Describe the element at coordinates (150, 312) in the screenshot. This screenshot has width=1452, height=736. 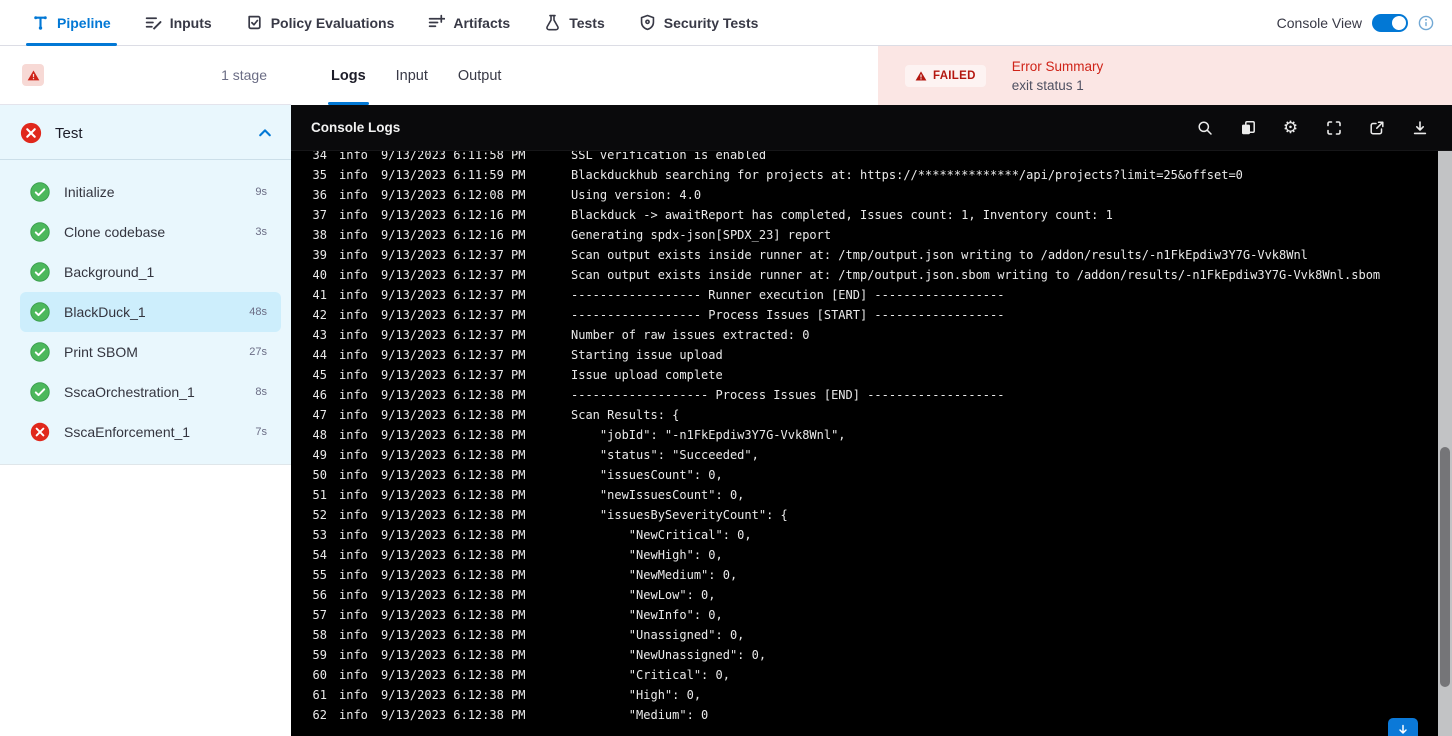
I see `step-row-blackduck-1: BlackDuck_1 48s` at that location.